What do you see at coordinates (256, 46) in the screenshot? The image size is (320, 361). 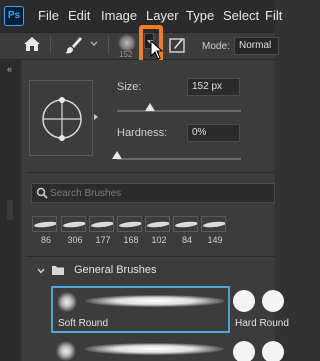 I see `mode-select: Normal` at bounding box center [256, 46].